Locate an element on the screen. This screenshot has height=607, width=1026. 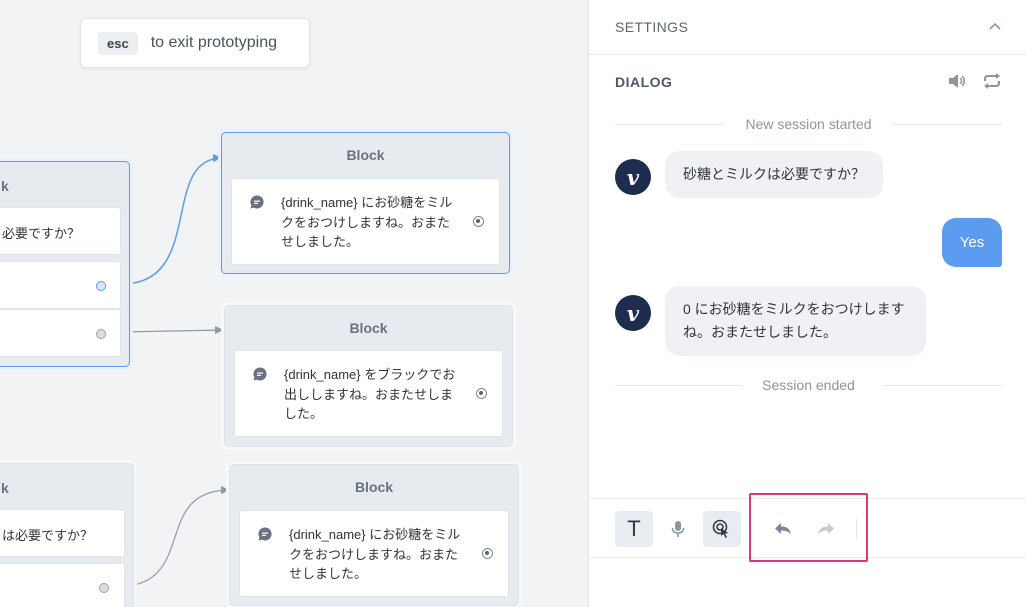
choice-prompt-step: は必要ですか？ is located at coordinates (62, 533).